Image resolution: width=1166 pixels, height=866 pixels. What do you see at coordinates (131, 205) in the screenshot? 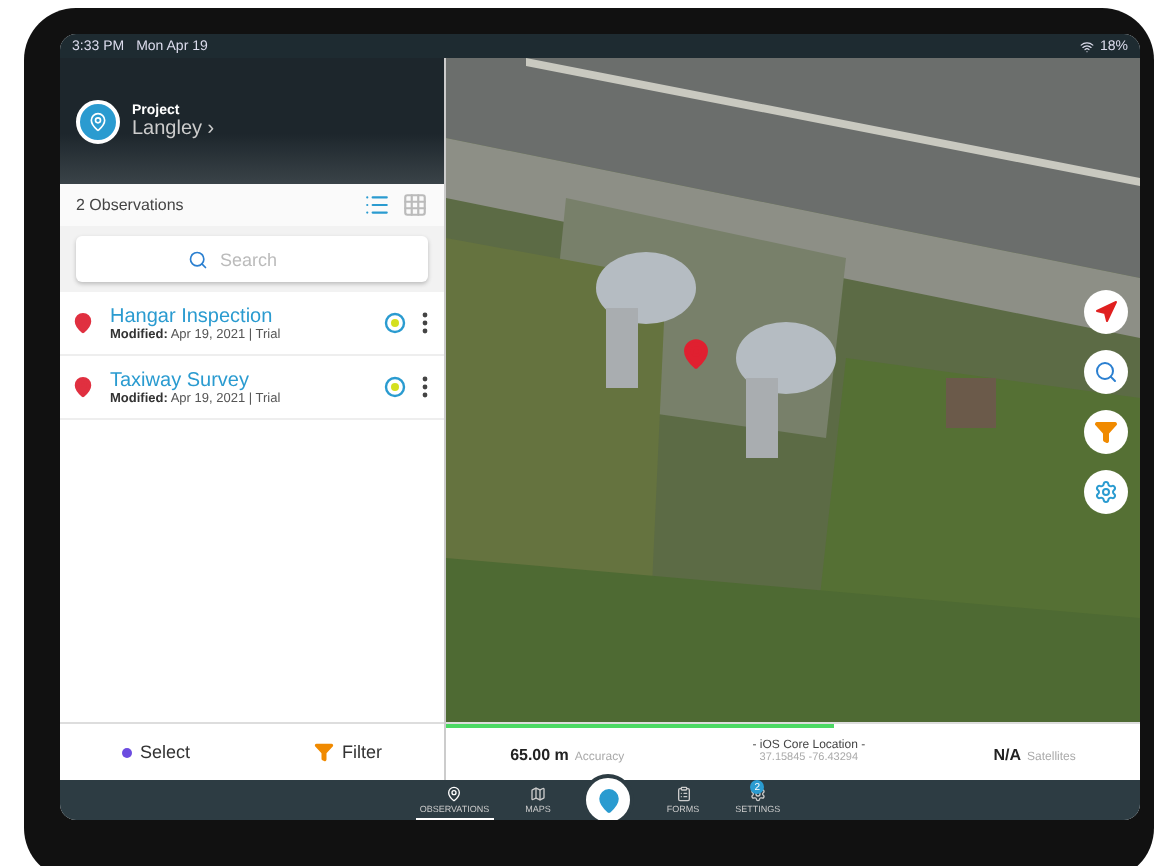
I see `observation-count: 2 Observations` at bounding box center [131, 205].